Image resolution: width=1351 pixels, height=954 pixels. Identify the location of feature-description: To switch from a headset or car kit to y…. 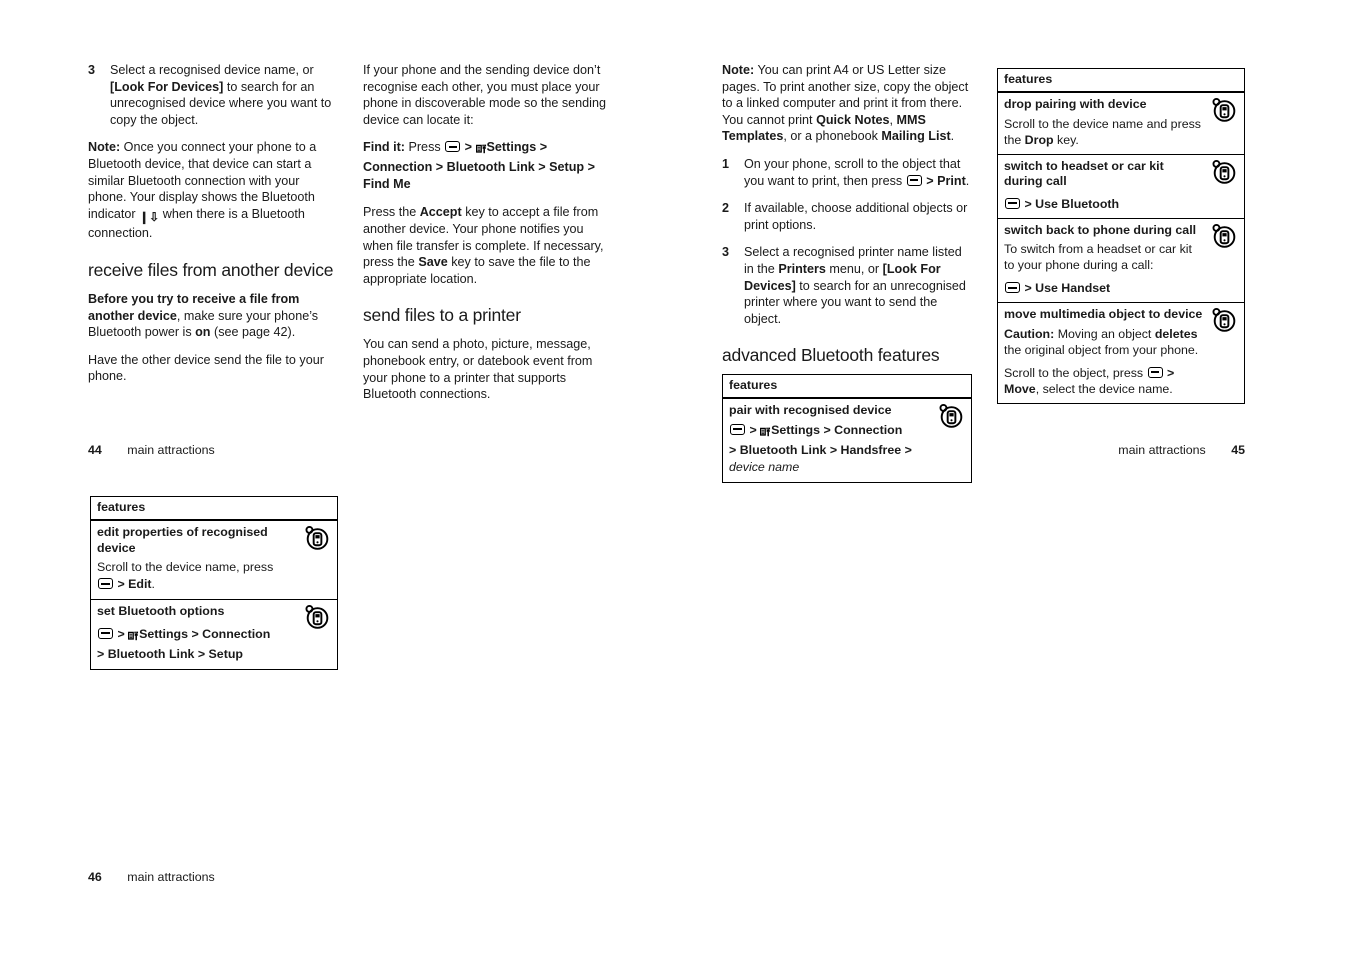
(1098, 257).